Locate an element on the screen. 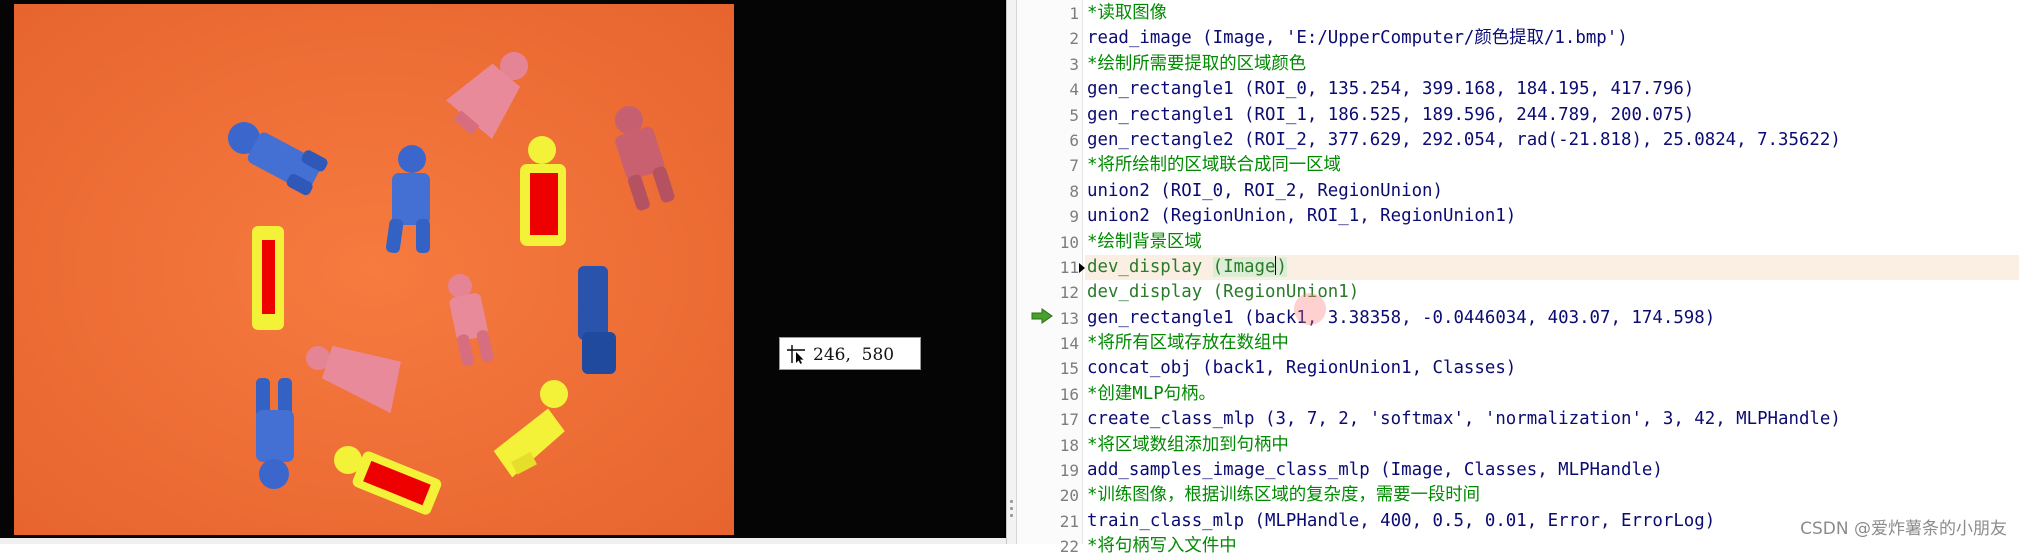 This screenshot has width=2019, height=560. pixel-info-box: 246, 580 is located at coordinates (850, 353).